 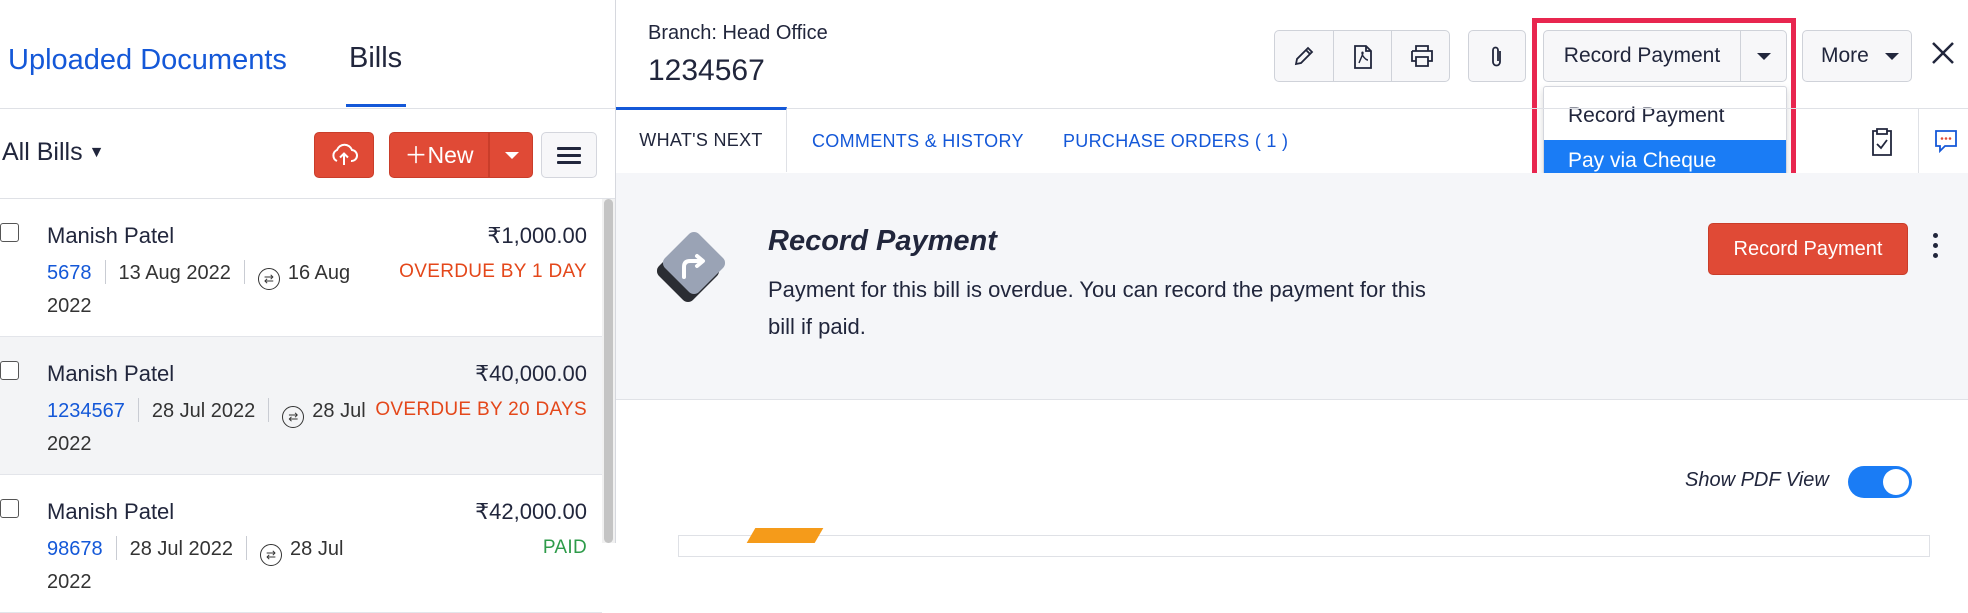 I want to click on printer-icon, so click(x=1422, y=56).